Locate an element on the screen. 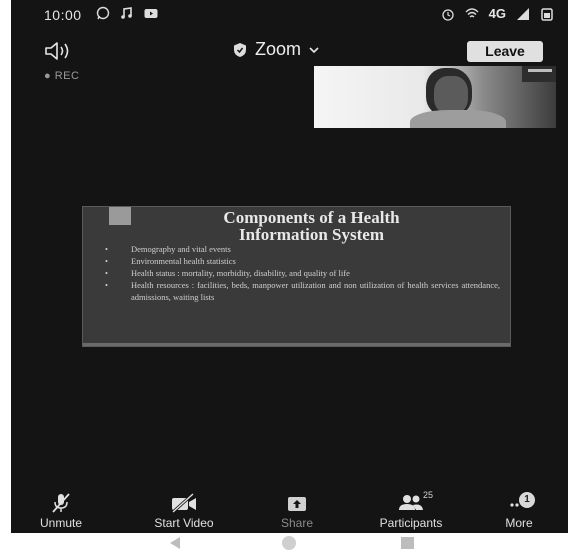 The width and height of the screenshot is (578, 553). shield-icon is located at coordinates (240, 49).